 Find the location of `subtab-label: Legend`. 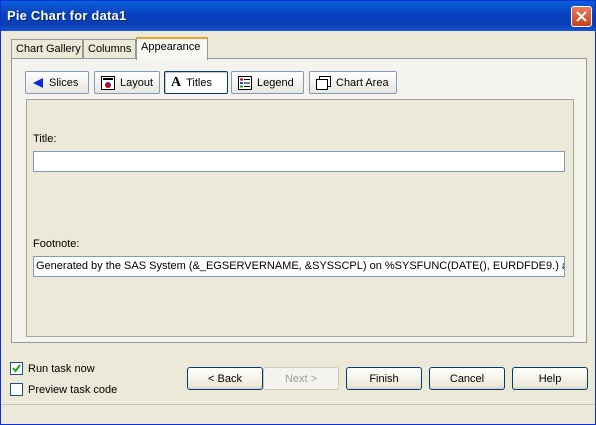

subtab-label: Legend is located at coordinates (275, 82).